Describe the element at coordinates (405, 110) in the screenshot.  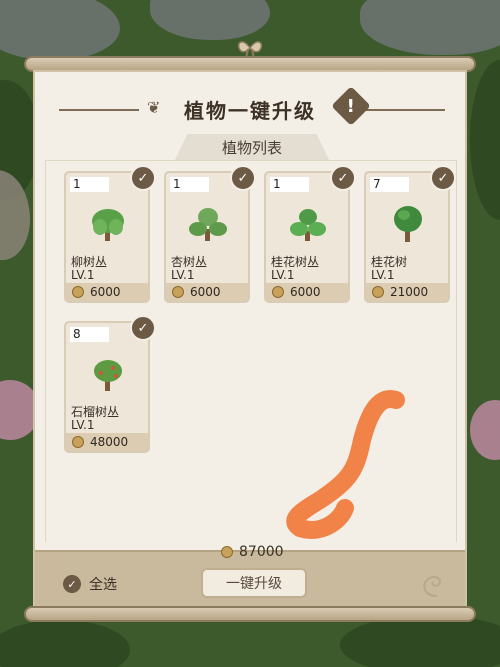
I see `title-divider-right` at that location.